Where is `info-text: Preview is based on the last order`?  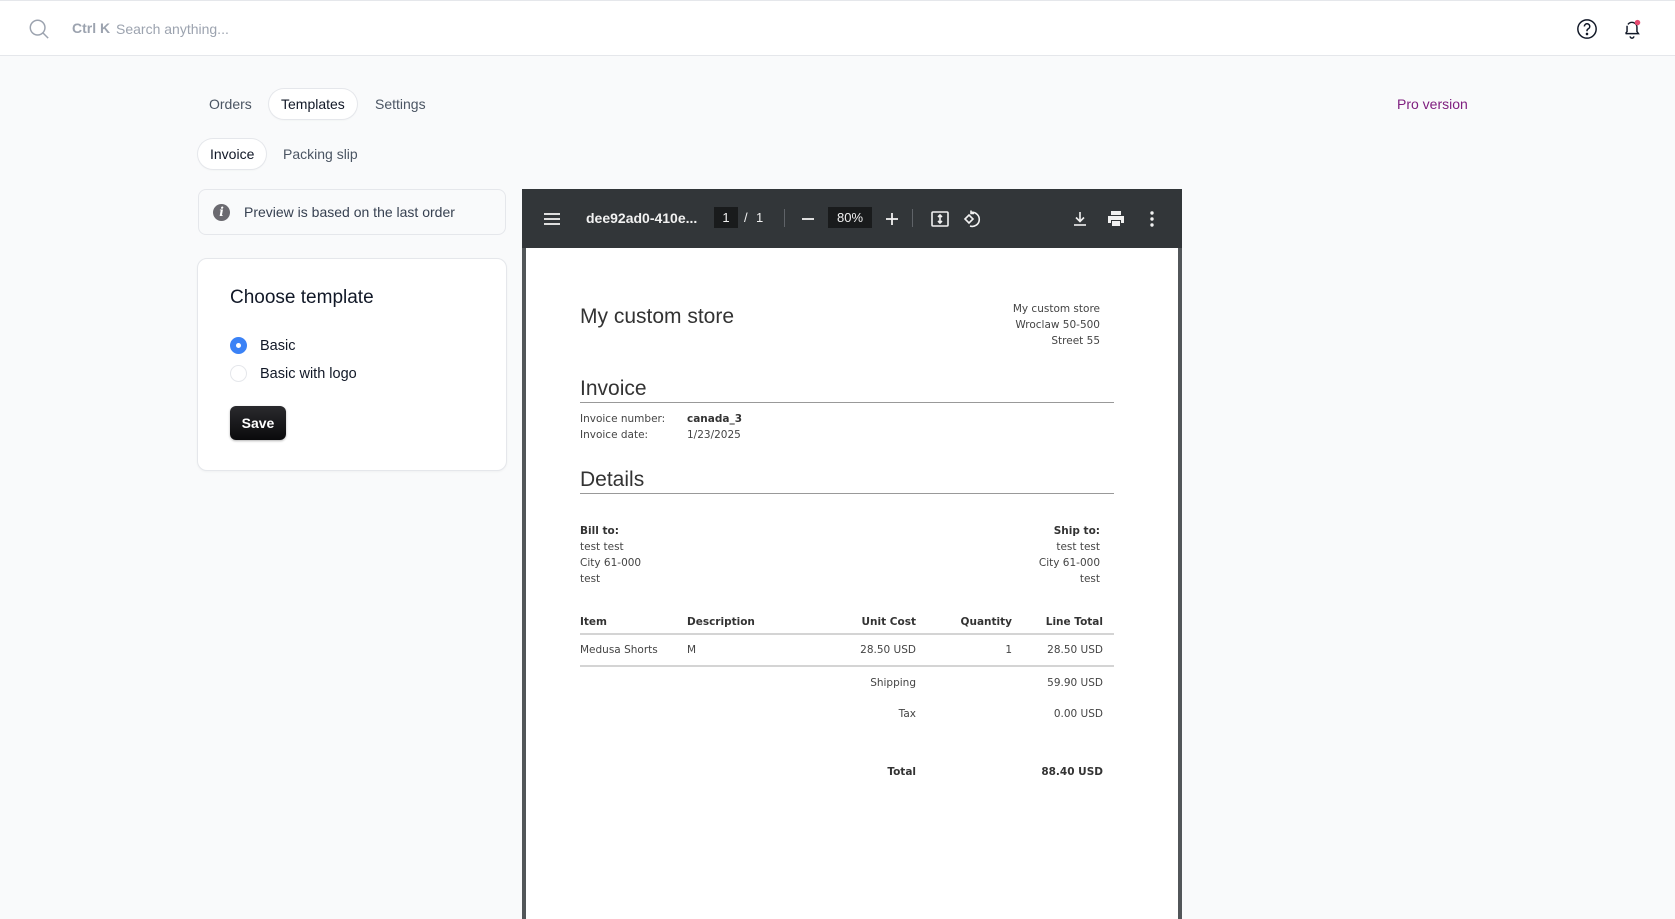
info-text: Preview is based on the last order is located at coordinates (349, 212).